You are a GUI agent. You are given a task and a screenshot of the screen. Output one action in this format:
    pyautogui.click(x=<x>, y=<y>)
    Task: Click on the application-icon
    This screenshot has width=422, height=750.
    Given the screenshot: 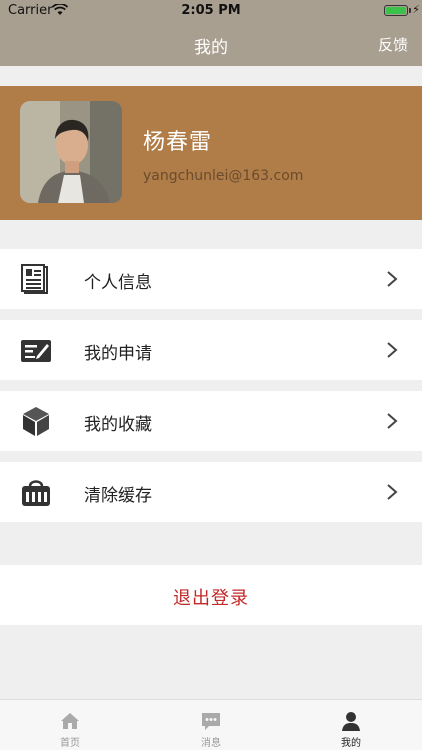 What is the action you would take?
    pyautogui.click(x=36, y=351)
    